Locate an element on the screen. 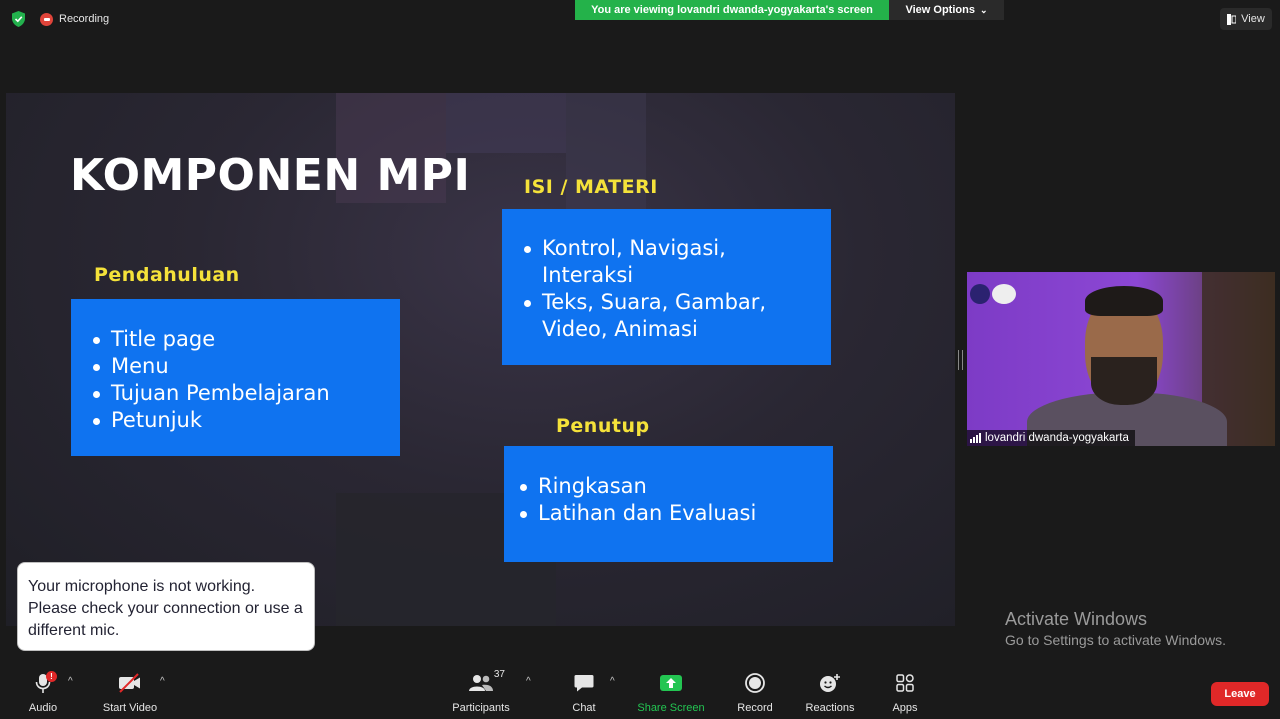 The image size is (1280, 719). participants-label: Participants is located at coordinates (481, 708).